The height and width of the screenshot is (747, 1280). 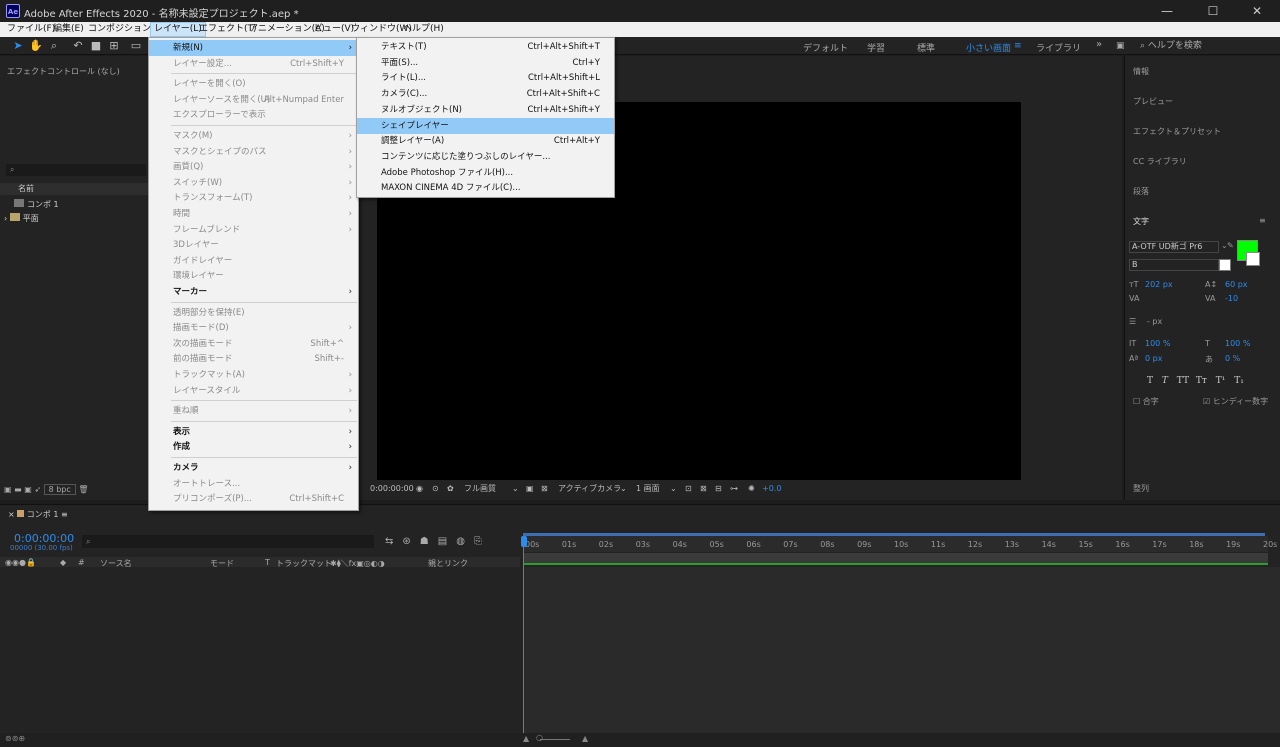 I want to click on reset-exposure-icon: ✺, so click(x=751, y=489).